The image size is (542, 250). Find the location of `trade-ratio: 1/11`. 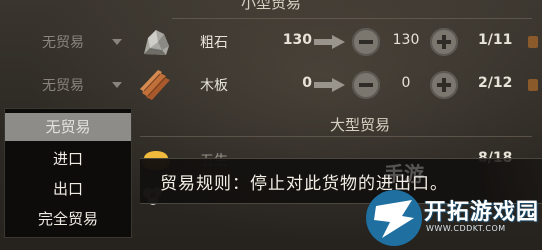

trade-ratio: 1/11 is located at coordinates (495, 40).